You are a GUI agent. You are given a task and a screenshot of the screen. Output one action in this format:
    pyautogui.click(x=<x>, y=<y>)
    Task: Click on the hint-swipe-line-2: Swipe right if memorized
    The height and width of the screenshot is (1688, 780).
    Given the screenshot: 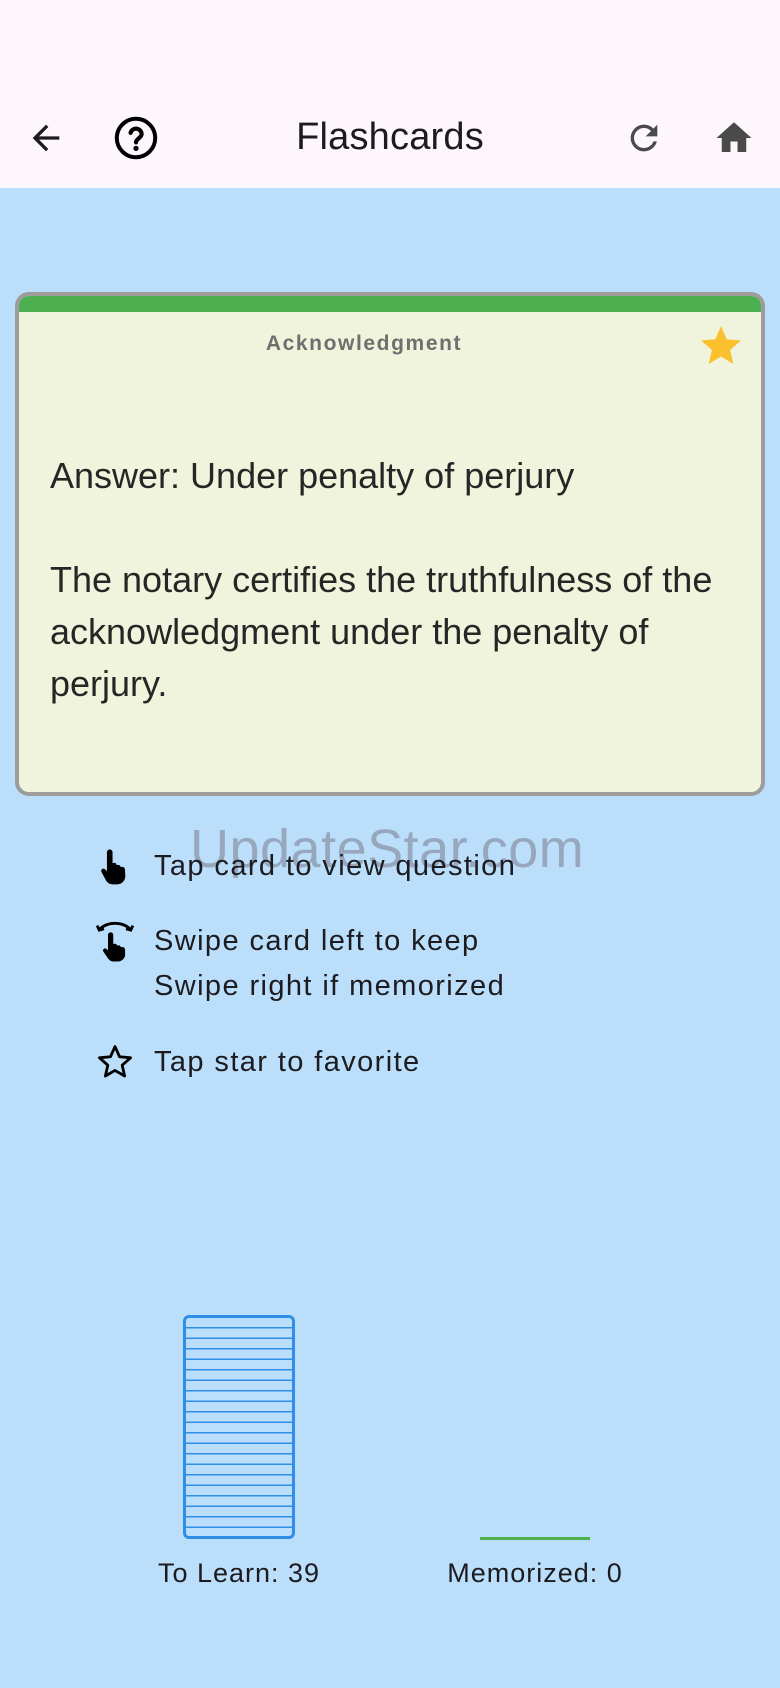 What is the action you would take?
    pyautogui.click(x=330, y=986)
    